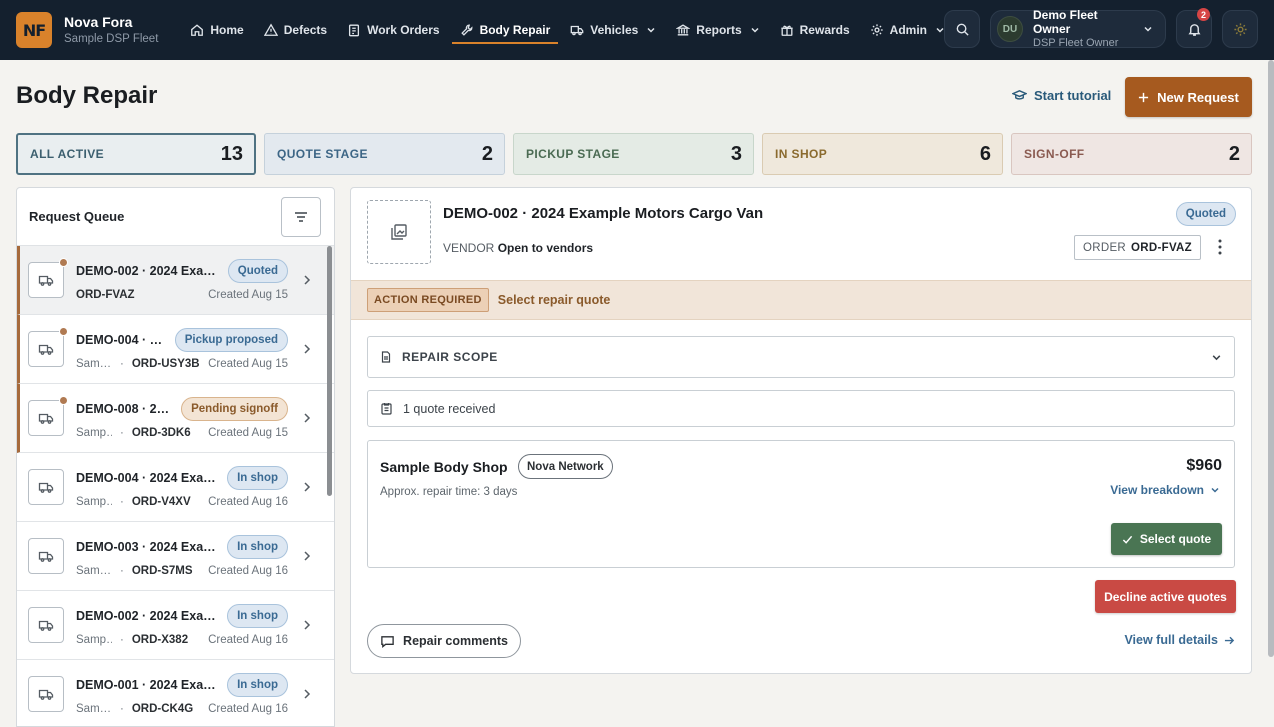  What do you see at coordinates (1131, 154) in the screenshot?
I see `stage-filter-sign-off: SIGN-OFF 2` at bounding box center [1131, 154].